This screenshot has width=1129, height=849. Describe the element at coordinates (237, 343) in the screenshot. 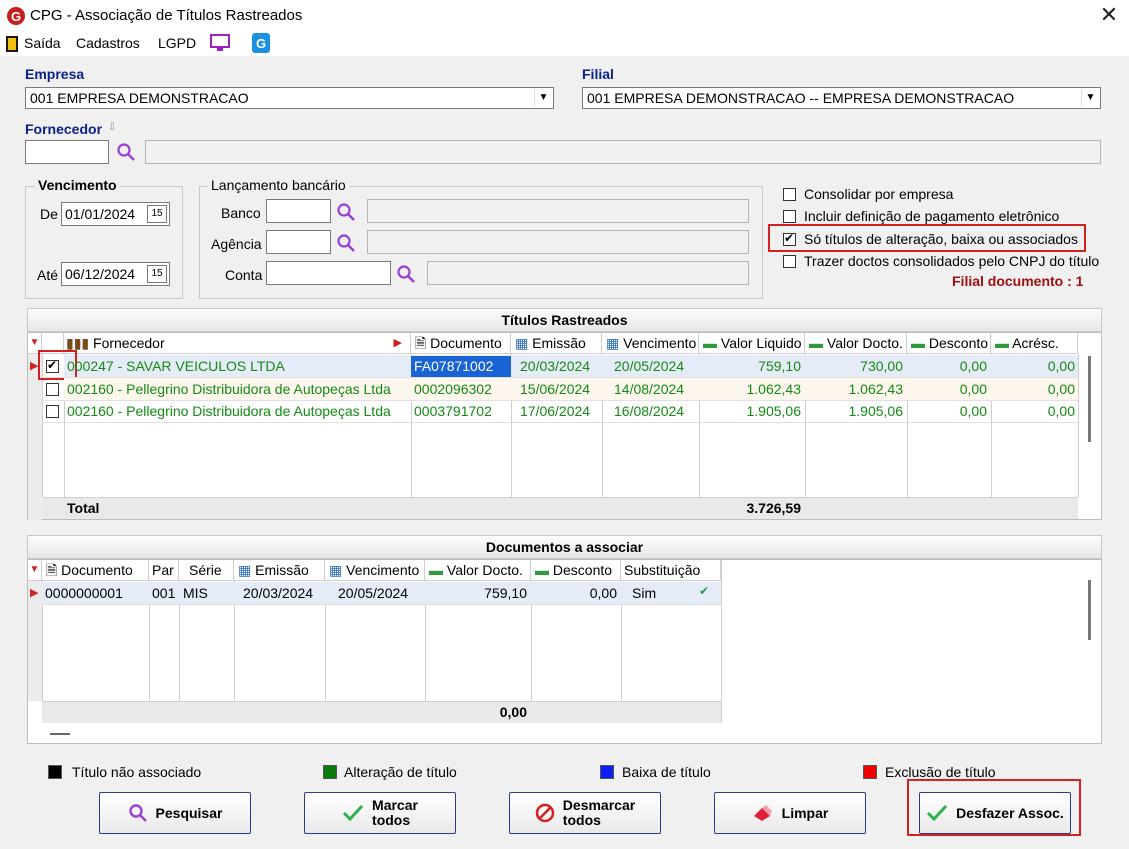

I see `header-fornecedor: ▮▮▮ Fornecedor ▶` at that location.